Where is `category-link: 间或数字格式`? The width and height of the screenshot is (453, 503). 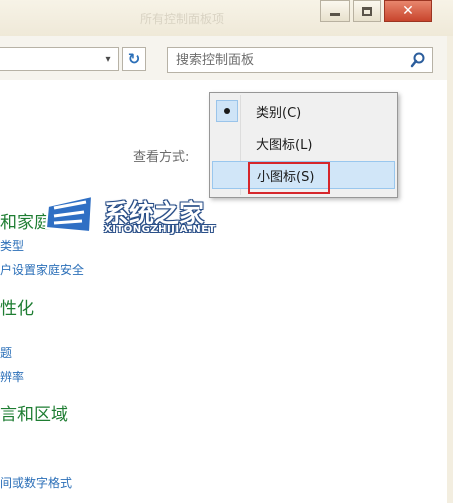
category-link: 间或数字格式 is located at coordinates (36, 482).